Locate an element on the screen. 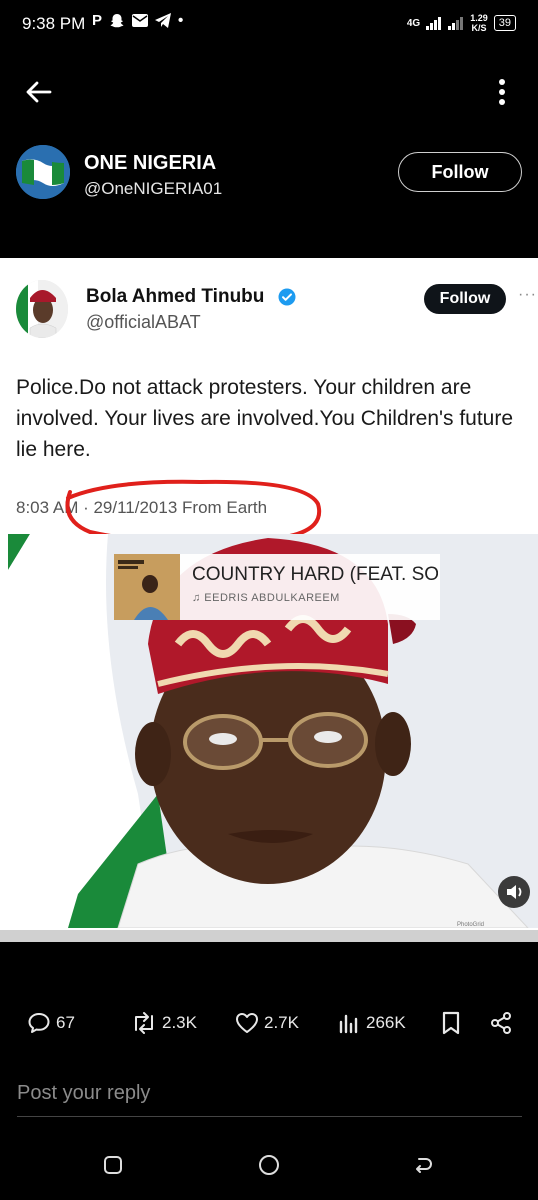 This screenshot has height=1200, width=538. nigeria-flag-icon is located at coordinates (43, 172).